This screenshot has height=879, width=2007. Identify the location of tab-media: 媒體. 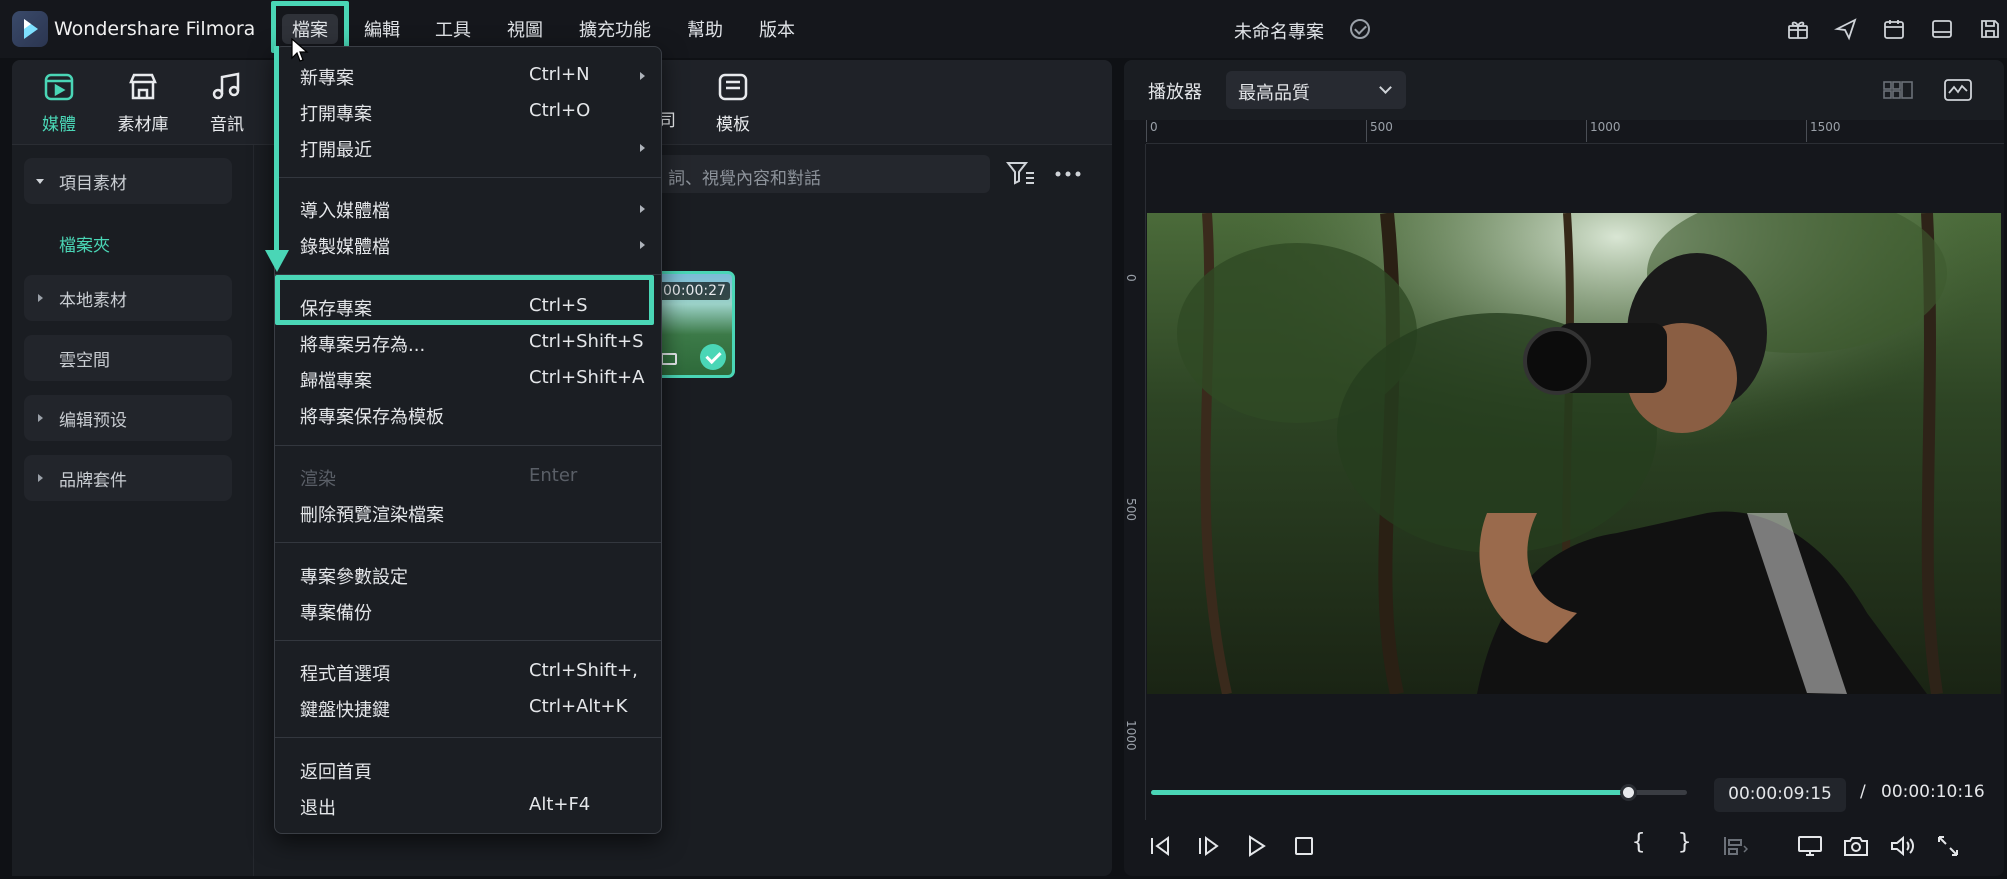
(59, 106).